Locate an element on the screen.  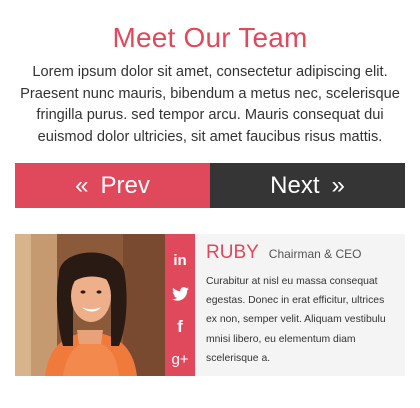
next-button-label: Next is located at coordinates (295, 185).